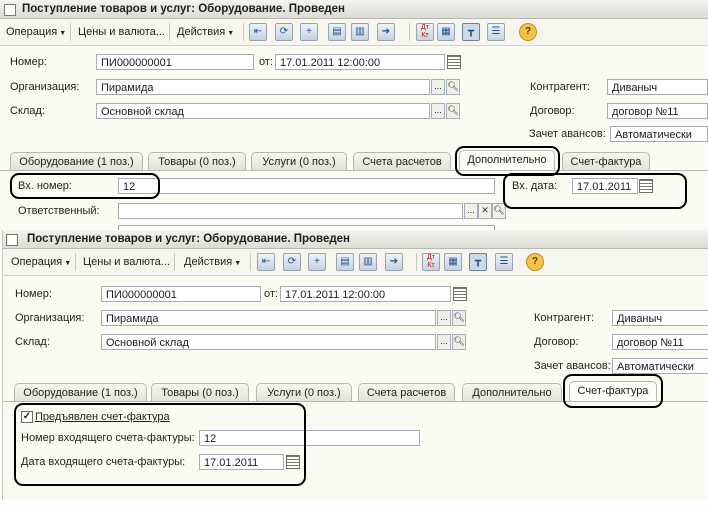 This screenshot has height=512, width=708. Describe the element at coordinates (485, 211) in the screenshot. I see `clear-icon: ✕` at that location.